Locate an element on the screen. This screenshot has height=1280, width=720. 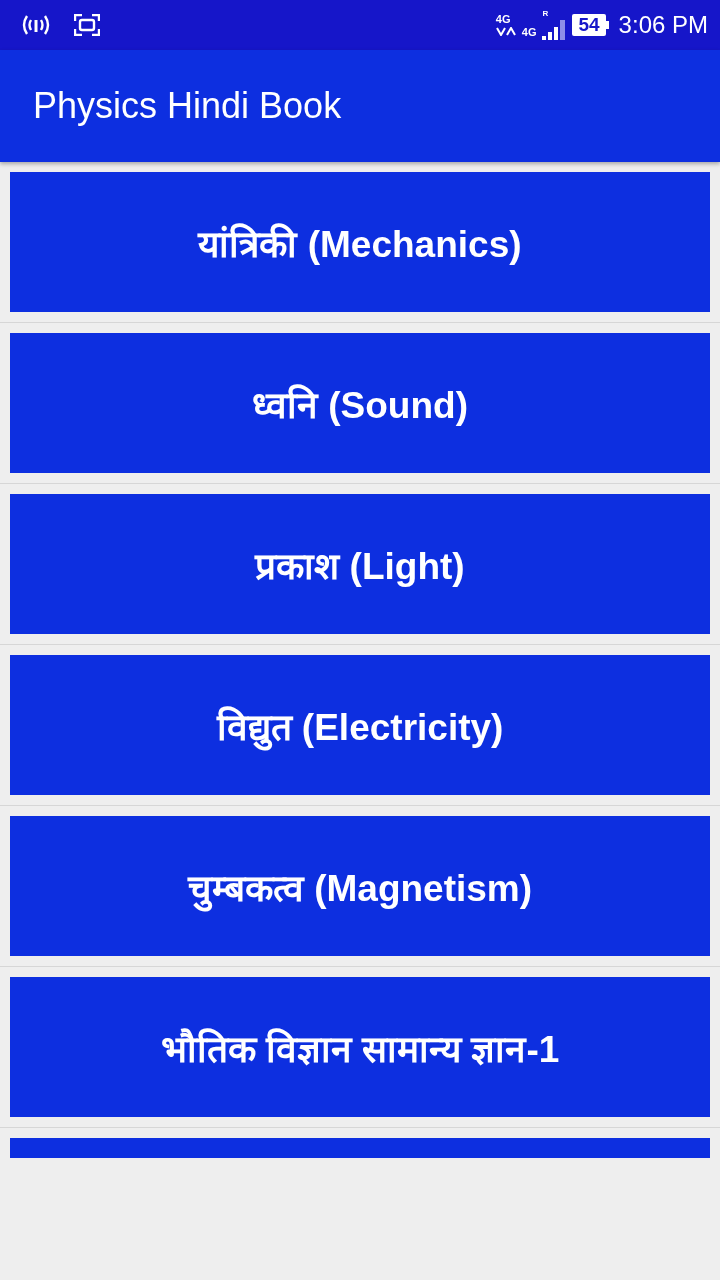
topic-button: भौतिक विज्ञान सामान्य ज्ञान-1 is located at coordinates (360, 1047).